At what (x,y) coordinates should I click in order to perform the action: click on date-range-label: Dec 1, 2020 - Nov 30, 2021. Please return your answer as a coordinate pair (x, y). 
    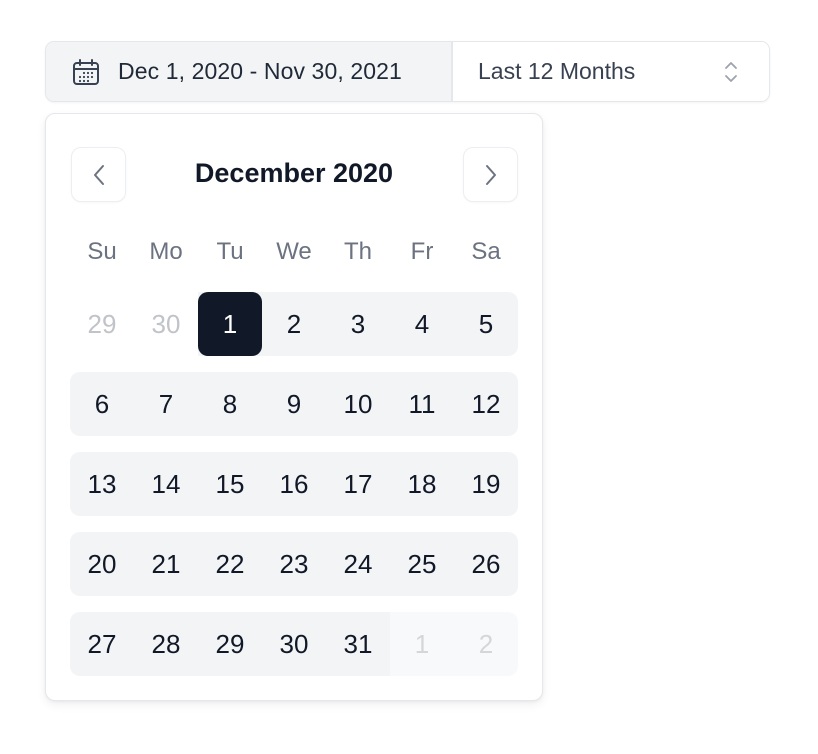
    Looking at the image, I should click on (260, 71).